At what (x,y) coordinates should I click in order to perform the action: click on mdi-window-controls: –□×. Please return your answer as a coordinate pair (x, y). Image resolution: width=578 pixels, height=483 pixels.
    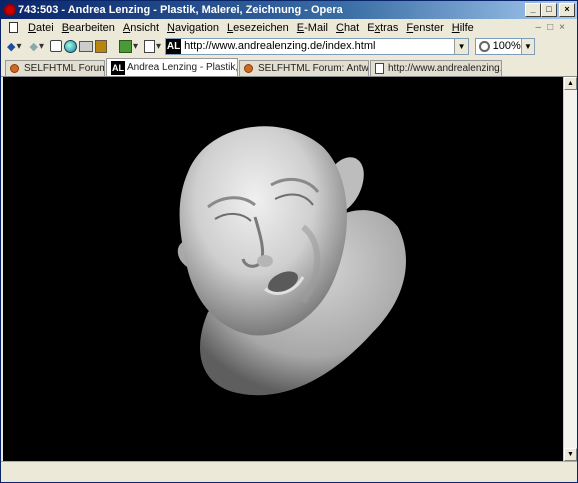
    Looking at the image, I should click on (553, 27).